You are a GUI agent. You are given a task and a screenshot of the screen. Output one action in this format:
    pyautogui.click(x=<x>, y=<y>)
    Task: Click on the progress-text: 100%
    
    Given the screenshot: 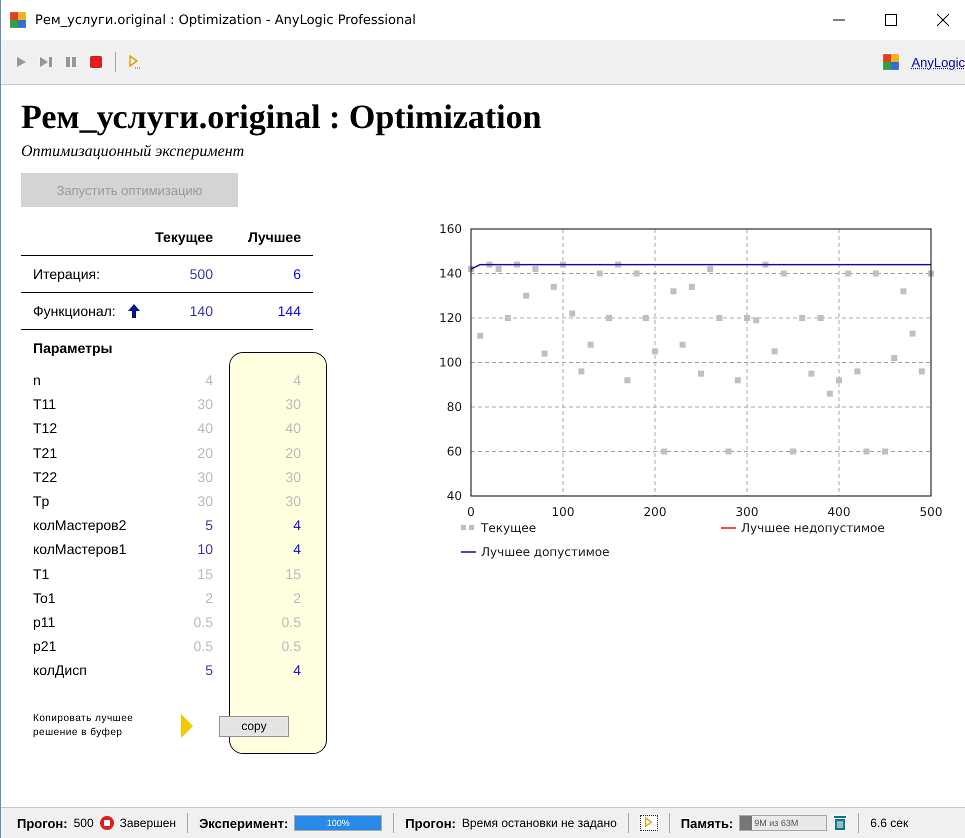 What is the action you would take?
    pyautogui.click(x=338, y=823)
    